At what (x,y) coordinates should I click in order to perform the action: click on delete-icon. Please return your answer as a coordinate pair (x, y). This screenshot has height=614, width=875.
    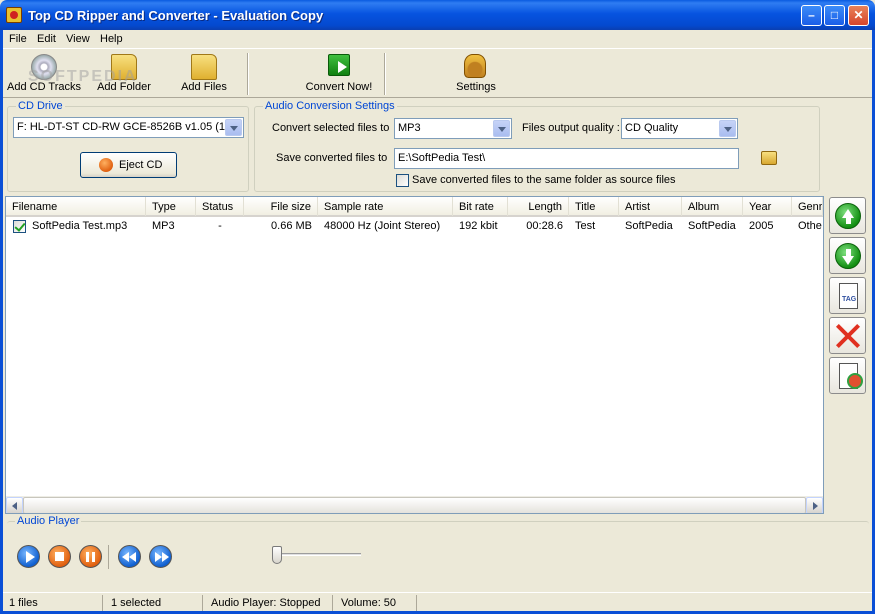
    Looking at the image, I should click on (848, 336).